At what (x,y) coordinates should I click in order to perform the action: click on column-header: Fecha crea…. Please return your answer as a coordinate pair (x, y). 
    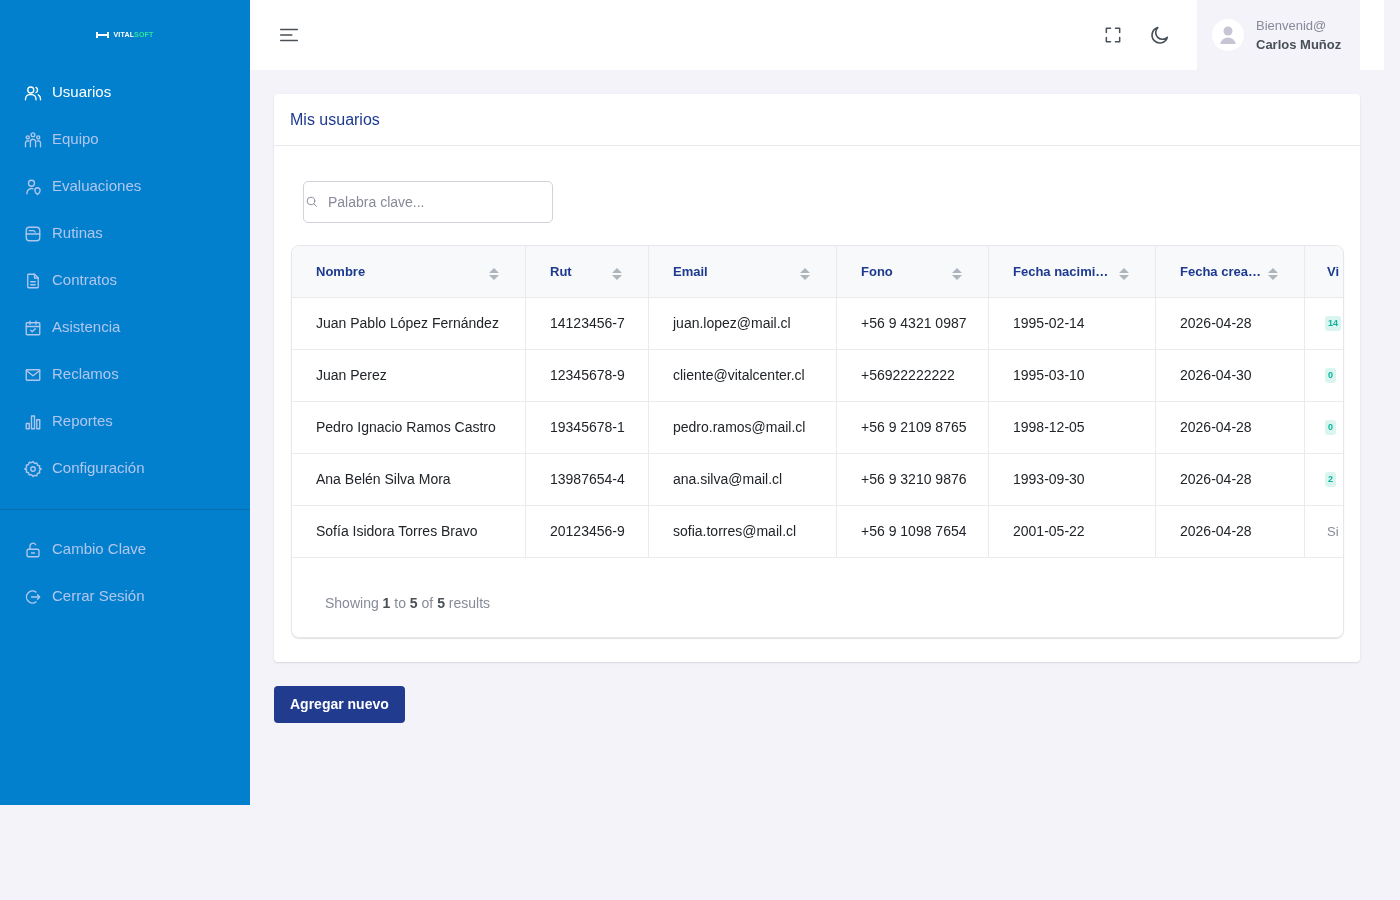
    Looking at the image, I should click on (1230, 271).